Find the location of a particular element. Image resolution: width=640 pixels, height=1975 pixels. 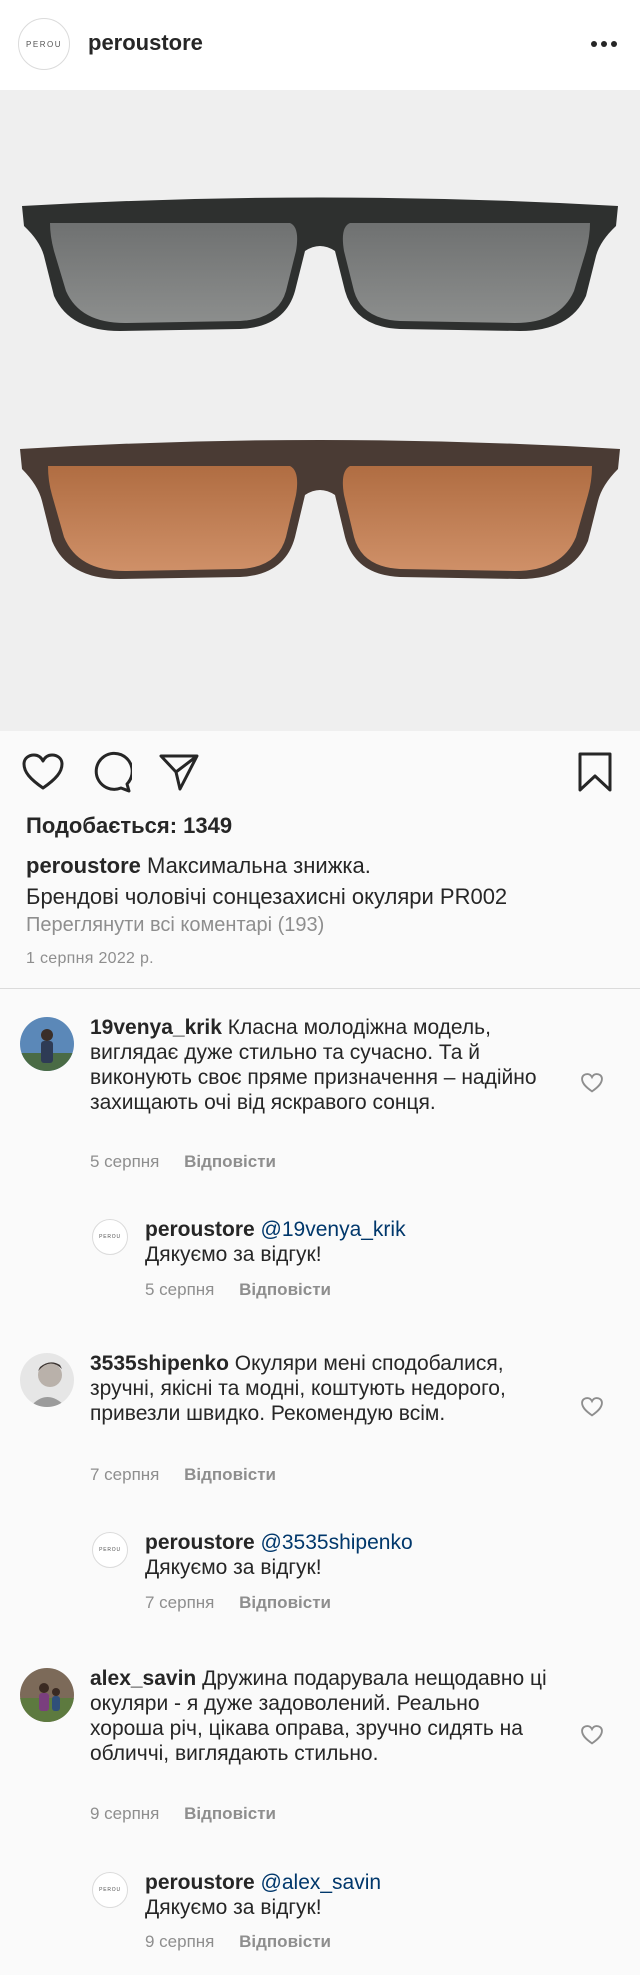

more-horizontal-icon is located at coordinates (604, 44).